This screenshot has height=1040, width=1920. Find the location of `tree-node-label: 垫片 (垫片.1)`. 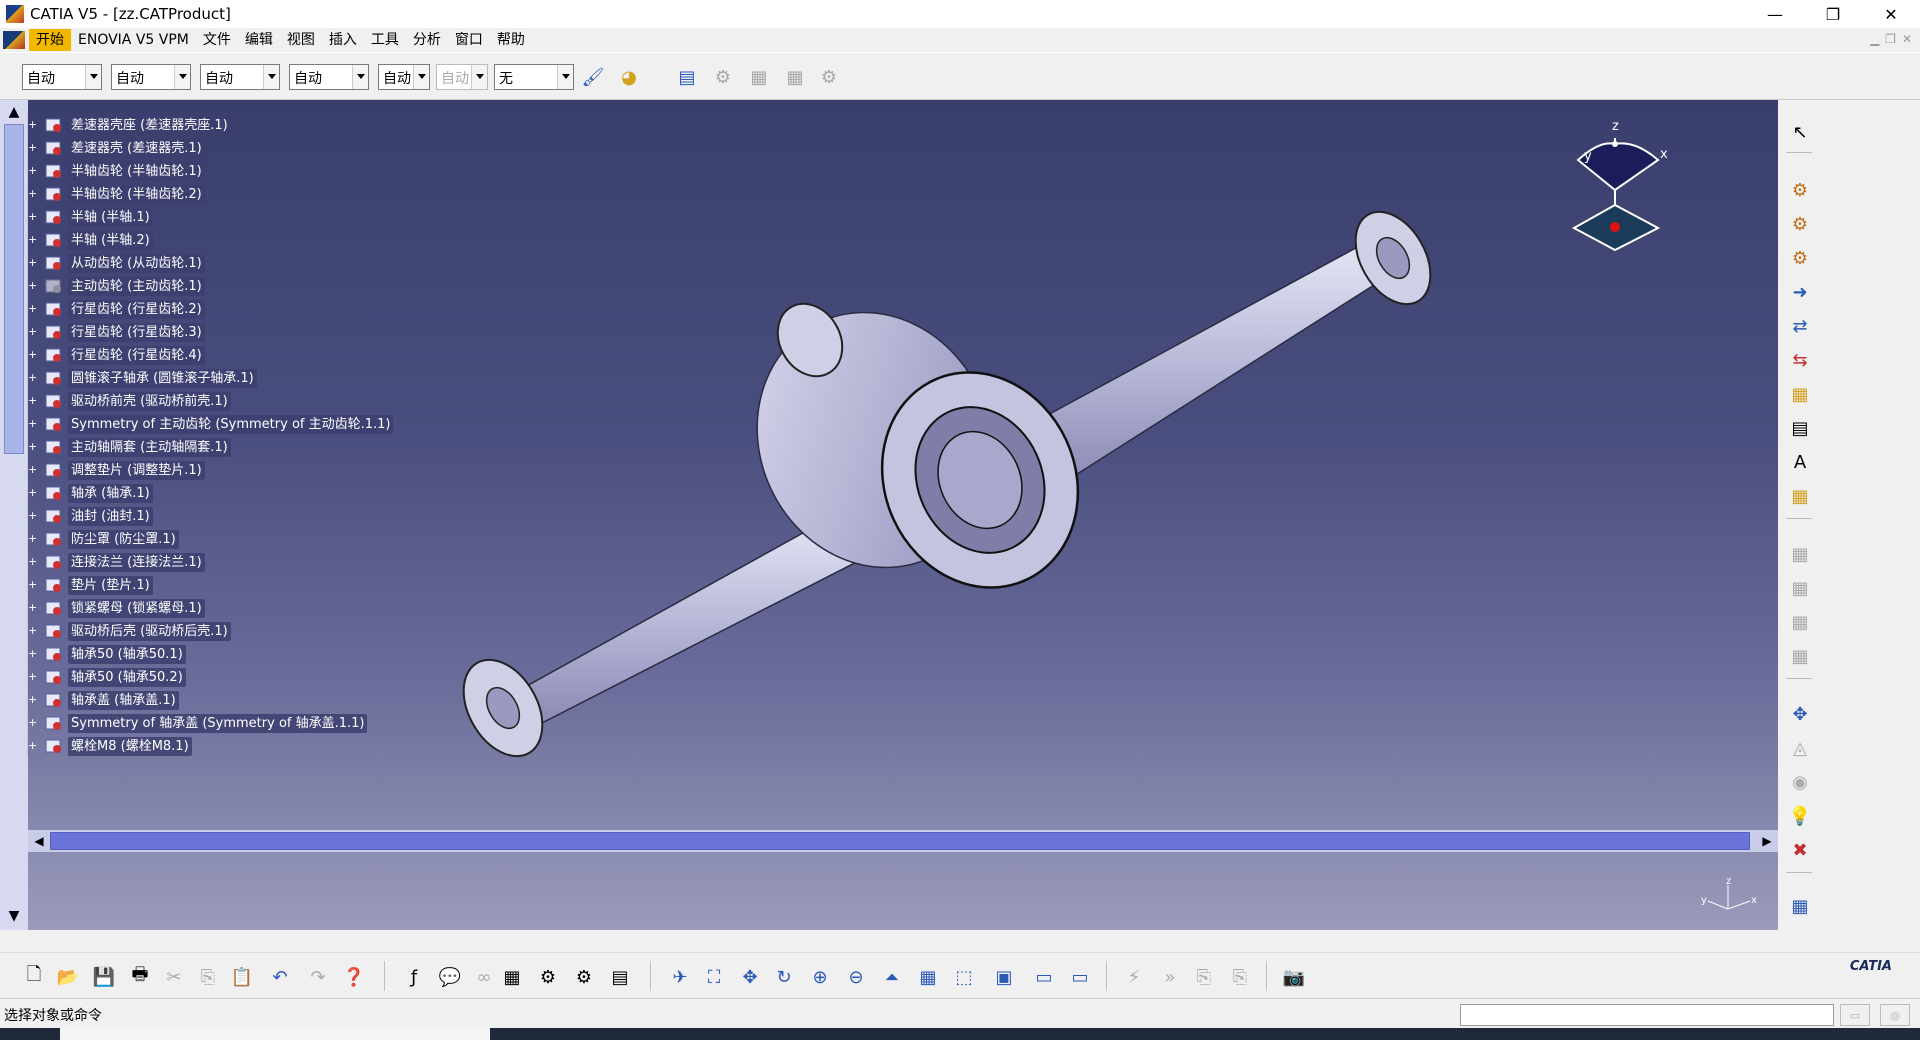

tree-node-label: 垫片 (垫片.1) is located at coordinates (110, 585).